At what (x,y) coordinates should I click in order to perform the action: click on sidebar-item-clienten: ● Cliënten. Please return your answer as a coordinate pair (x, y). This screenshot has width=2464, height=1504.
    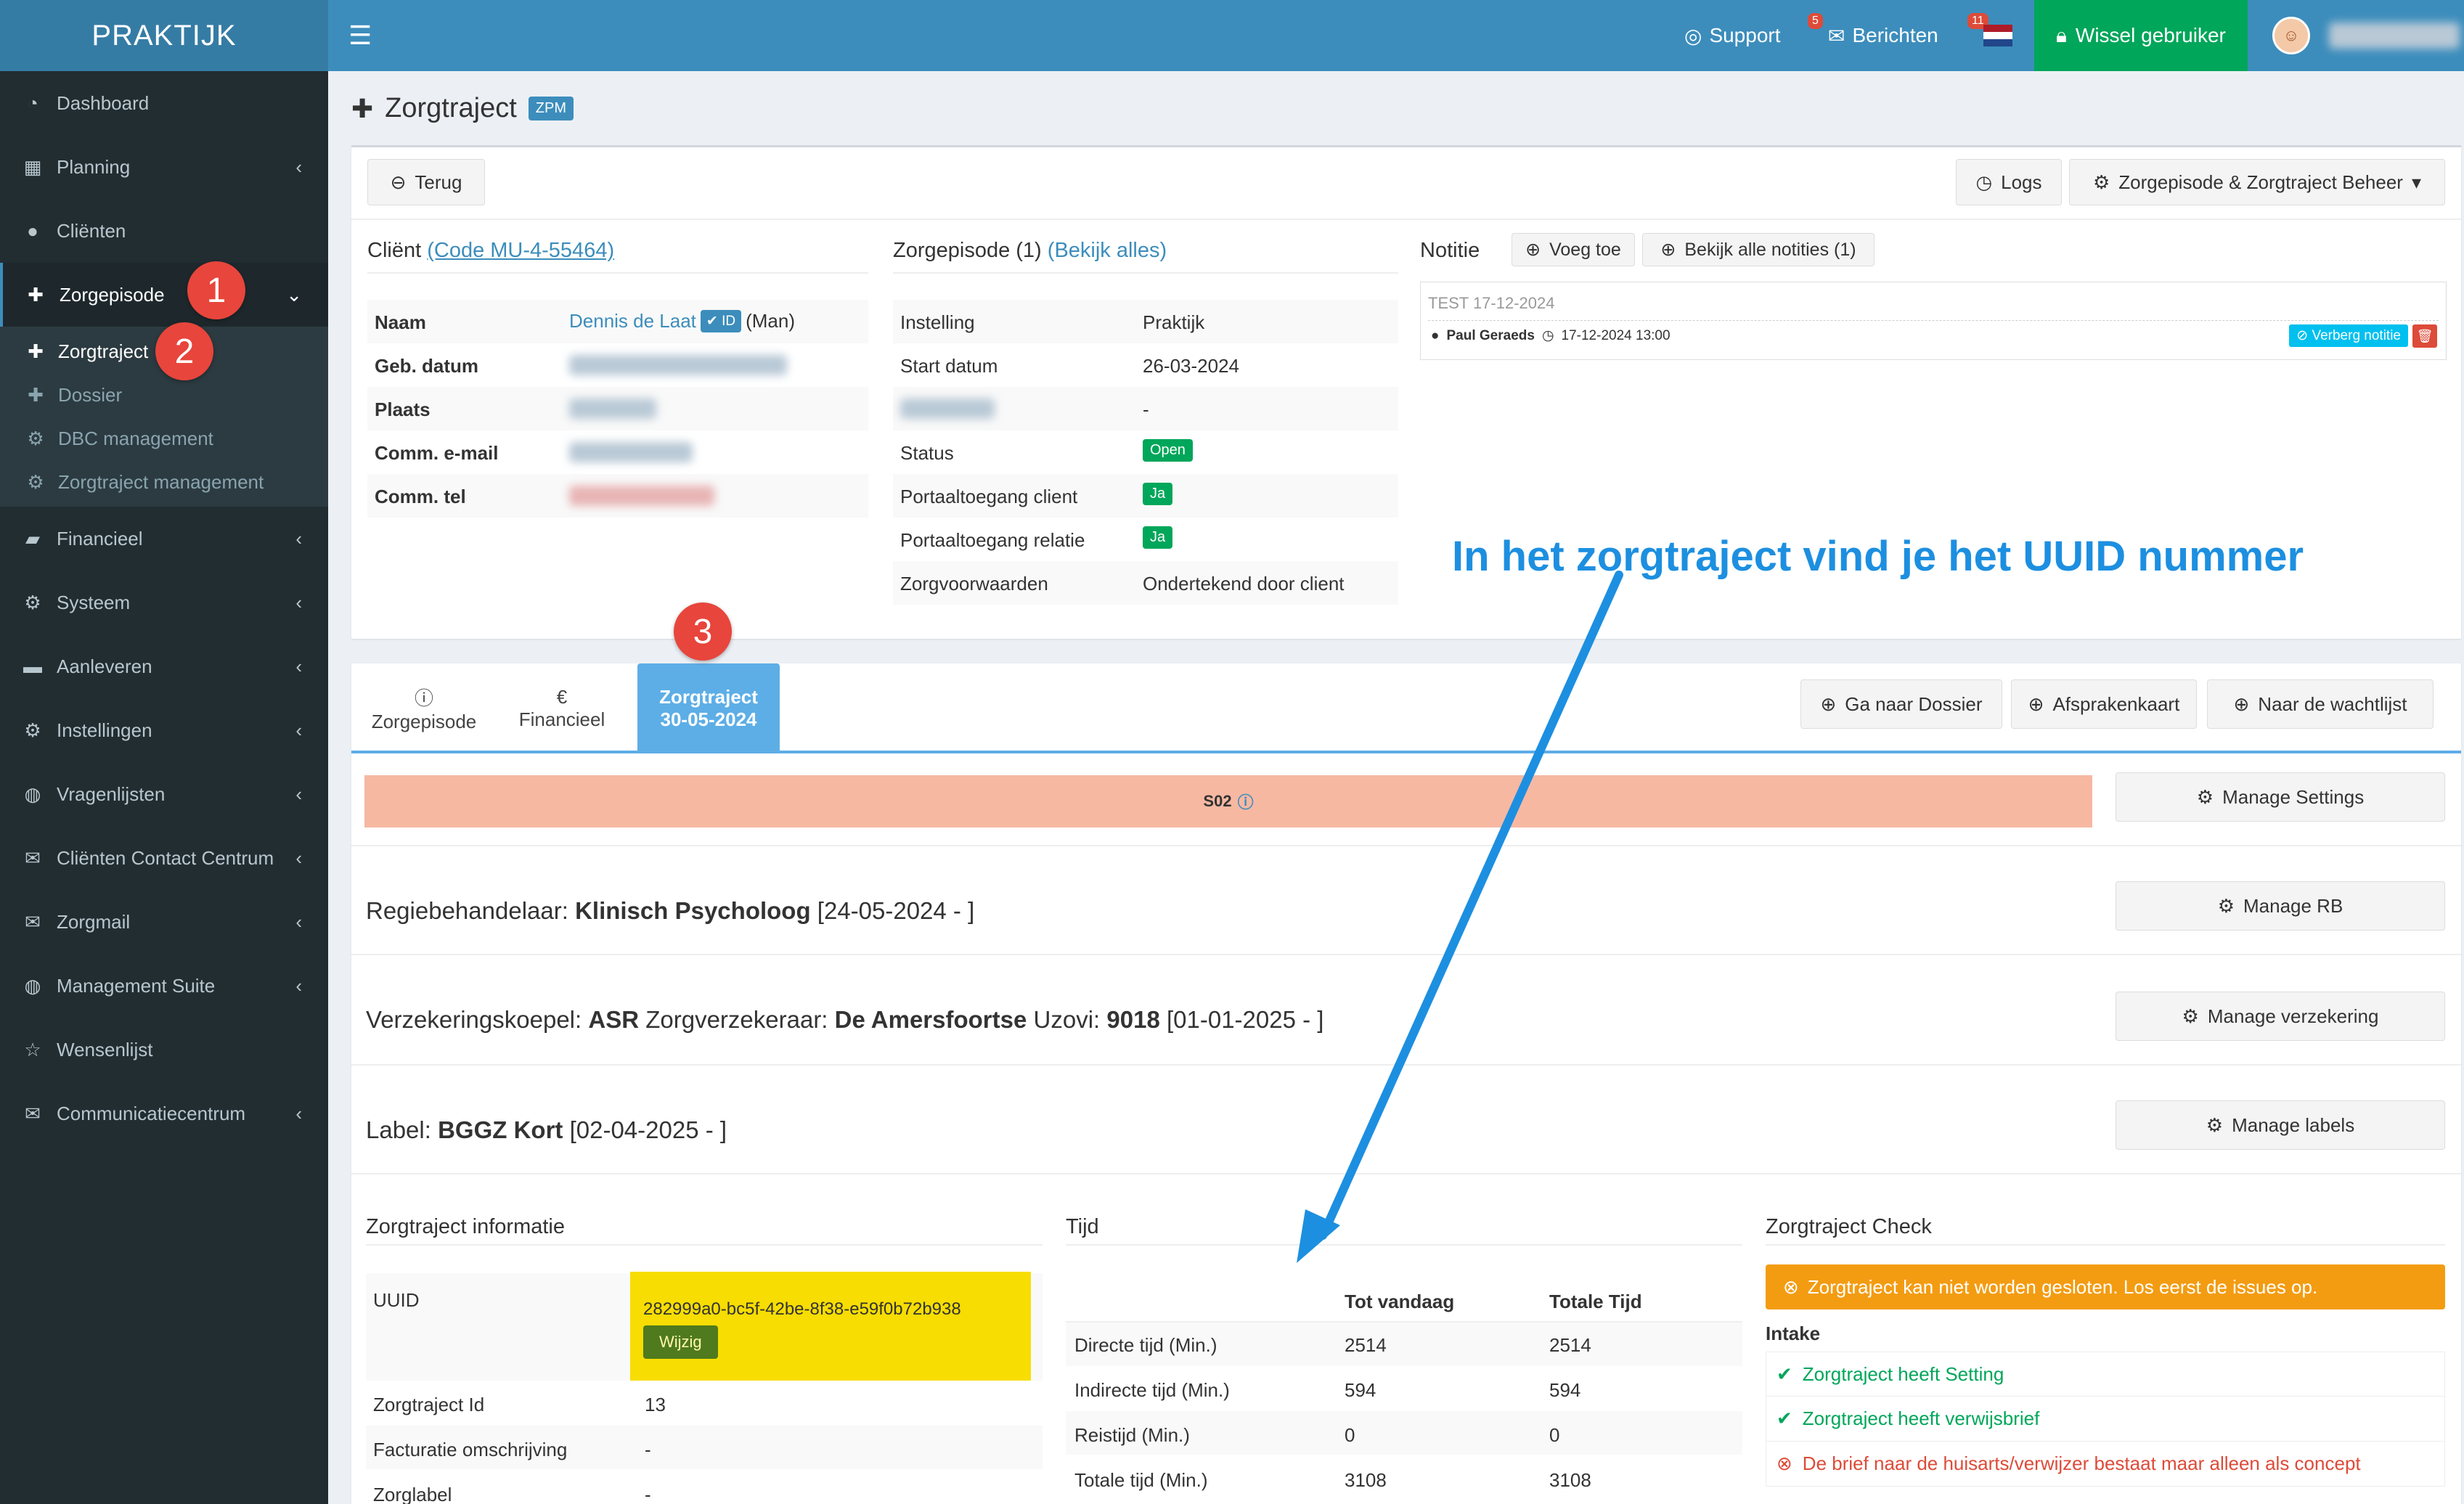
    Looking at the image, I should click on (164, 231).